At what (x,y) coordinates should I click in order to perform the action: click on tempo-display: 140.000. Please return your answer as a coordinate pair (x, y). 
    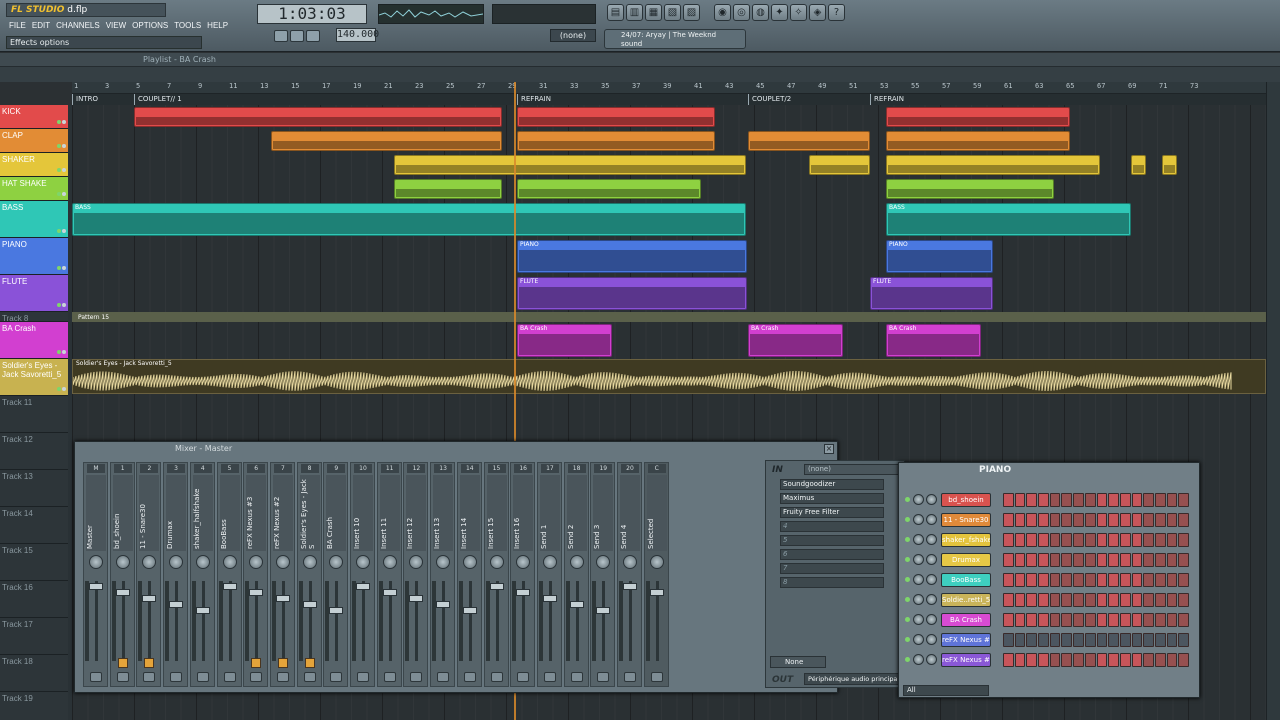
    Looking at the image, I should click on (357, 35).